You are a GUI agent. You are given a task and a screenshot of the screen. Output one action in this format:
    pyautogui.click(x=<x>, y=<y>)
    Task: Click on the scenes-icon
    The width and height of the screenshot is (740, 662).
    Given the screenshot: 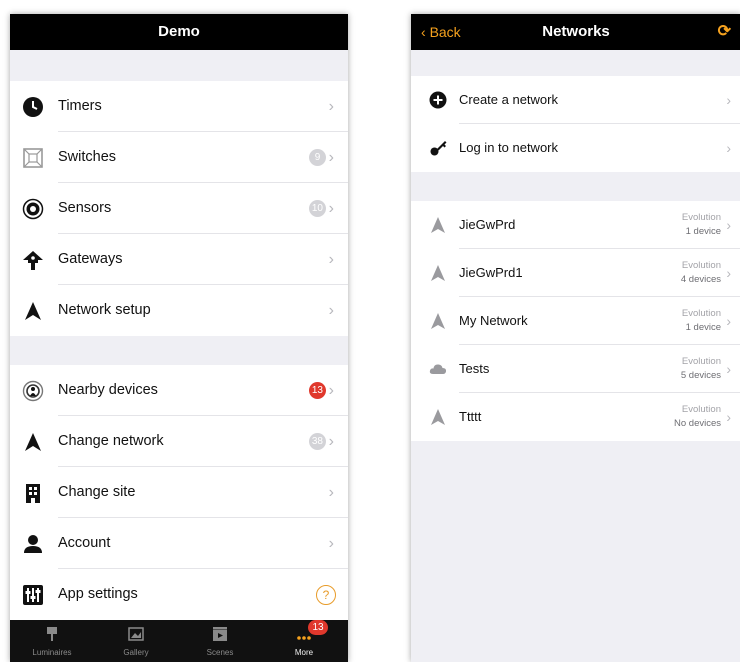 What is the action you would take?
    pyautogui.click(x=220, y=634)
    